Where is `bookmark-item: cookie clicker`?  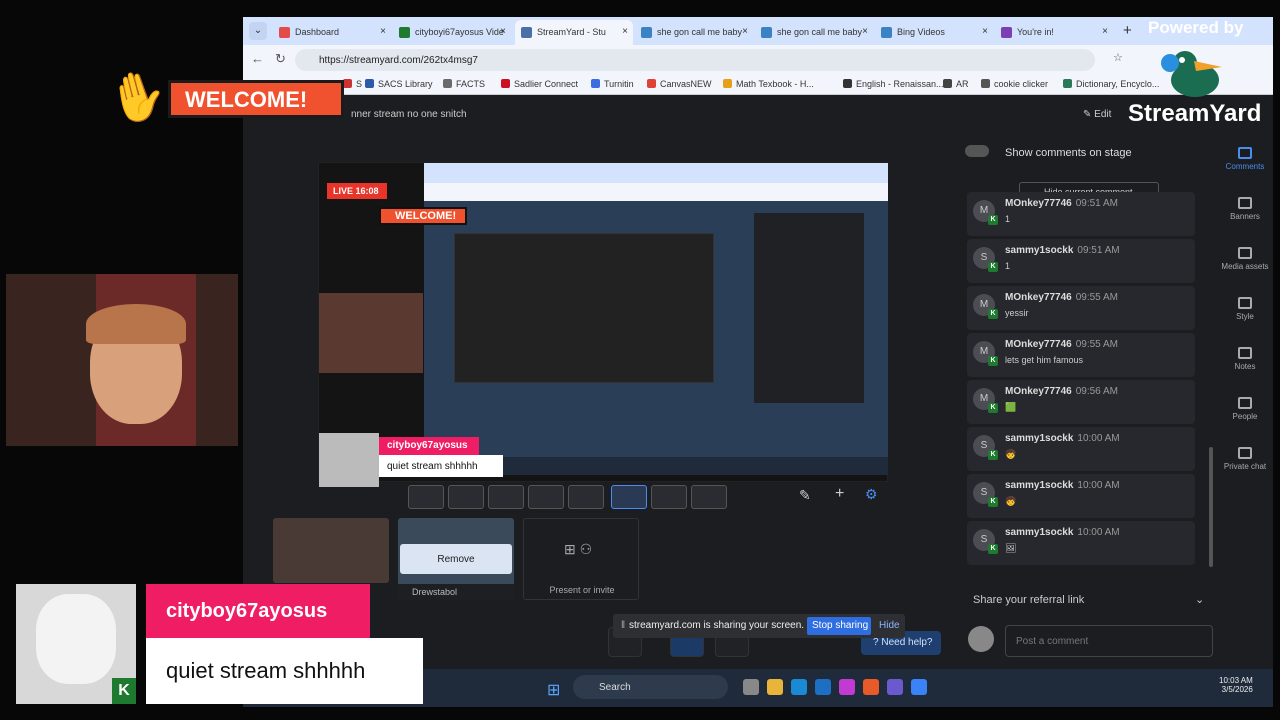
bookmark-item: cookie clicker is located at coordinates (1014, 84).